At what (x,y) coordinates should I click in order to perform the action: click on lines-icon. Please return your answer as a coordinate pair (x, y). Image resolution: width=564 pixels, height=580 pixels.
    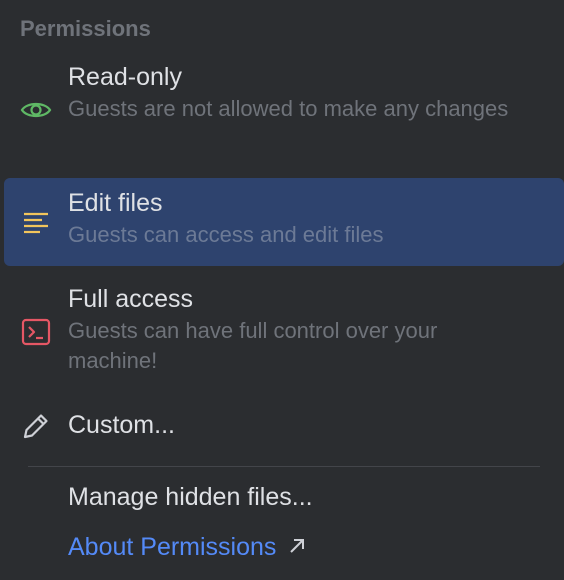
    Looking at the image, I should click on (36, 223).